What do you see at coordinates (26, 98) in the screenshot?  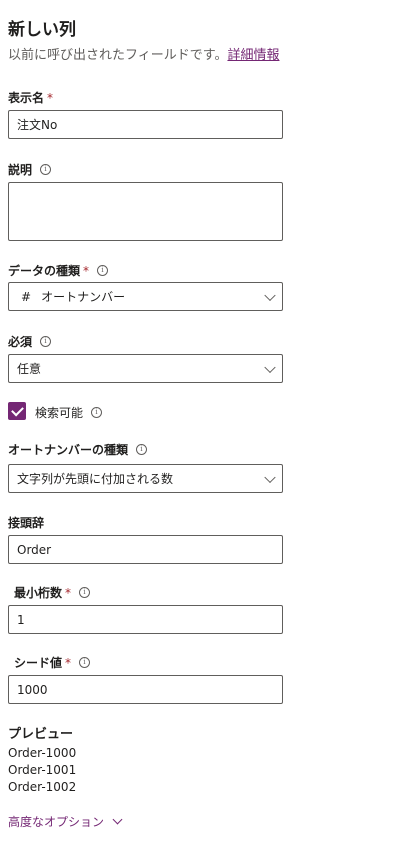 I see `display-name-label-text: 表示名` at bounding box center [26, 98].